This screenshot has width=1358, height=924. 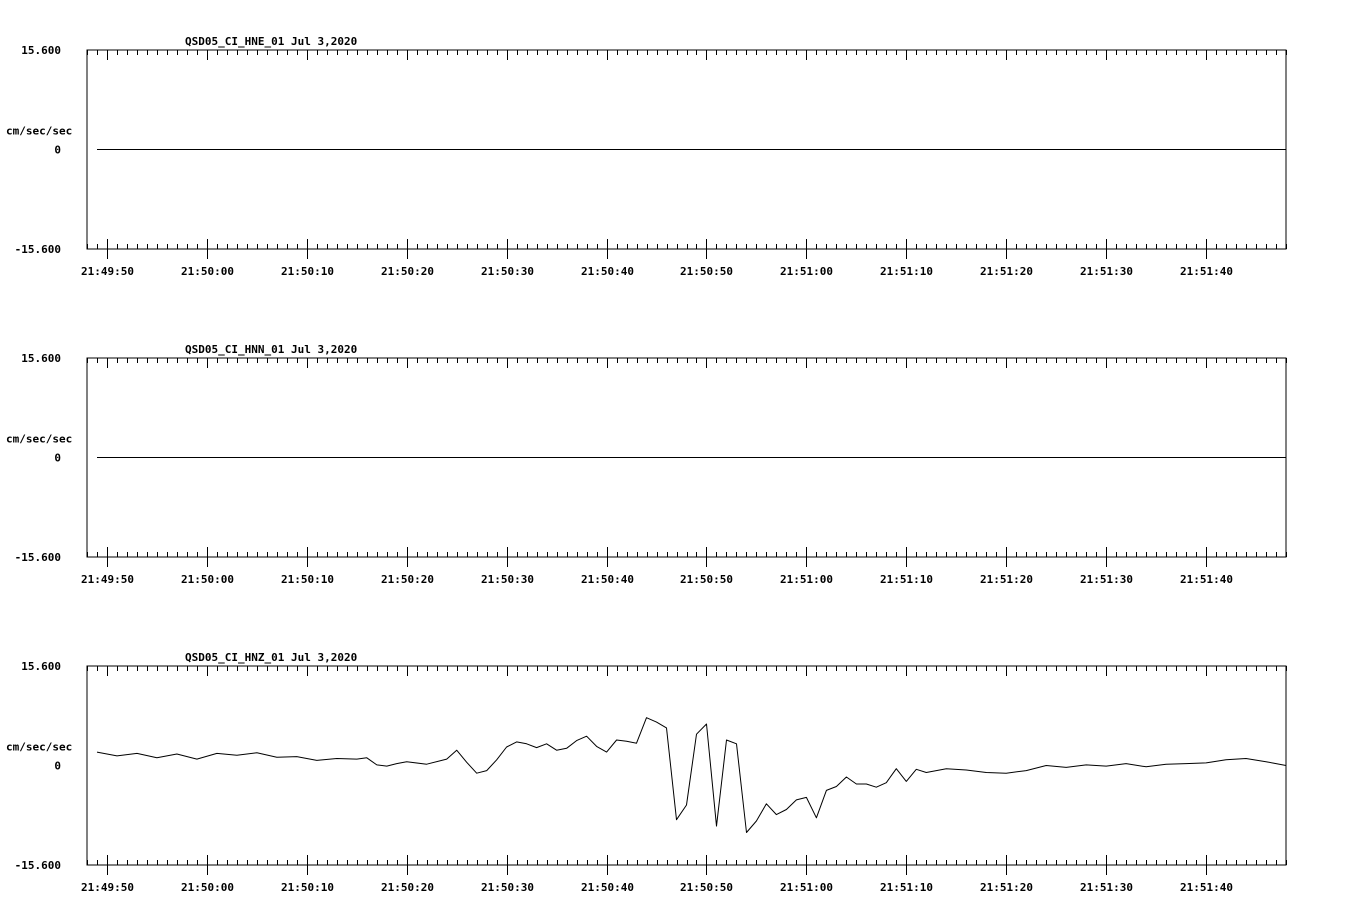 What do you see at coordinates (271, 349) in the screenshot?
I see `panel-title: QSD05_CI_HNN_01 Jul 3,2020` at bounding box center [271, 349].